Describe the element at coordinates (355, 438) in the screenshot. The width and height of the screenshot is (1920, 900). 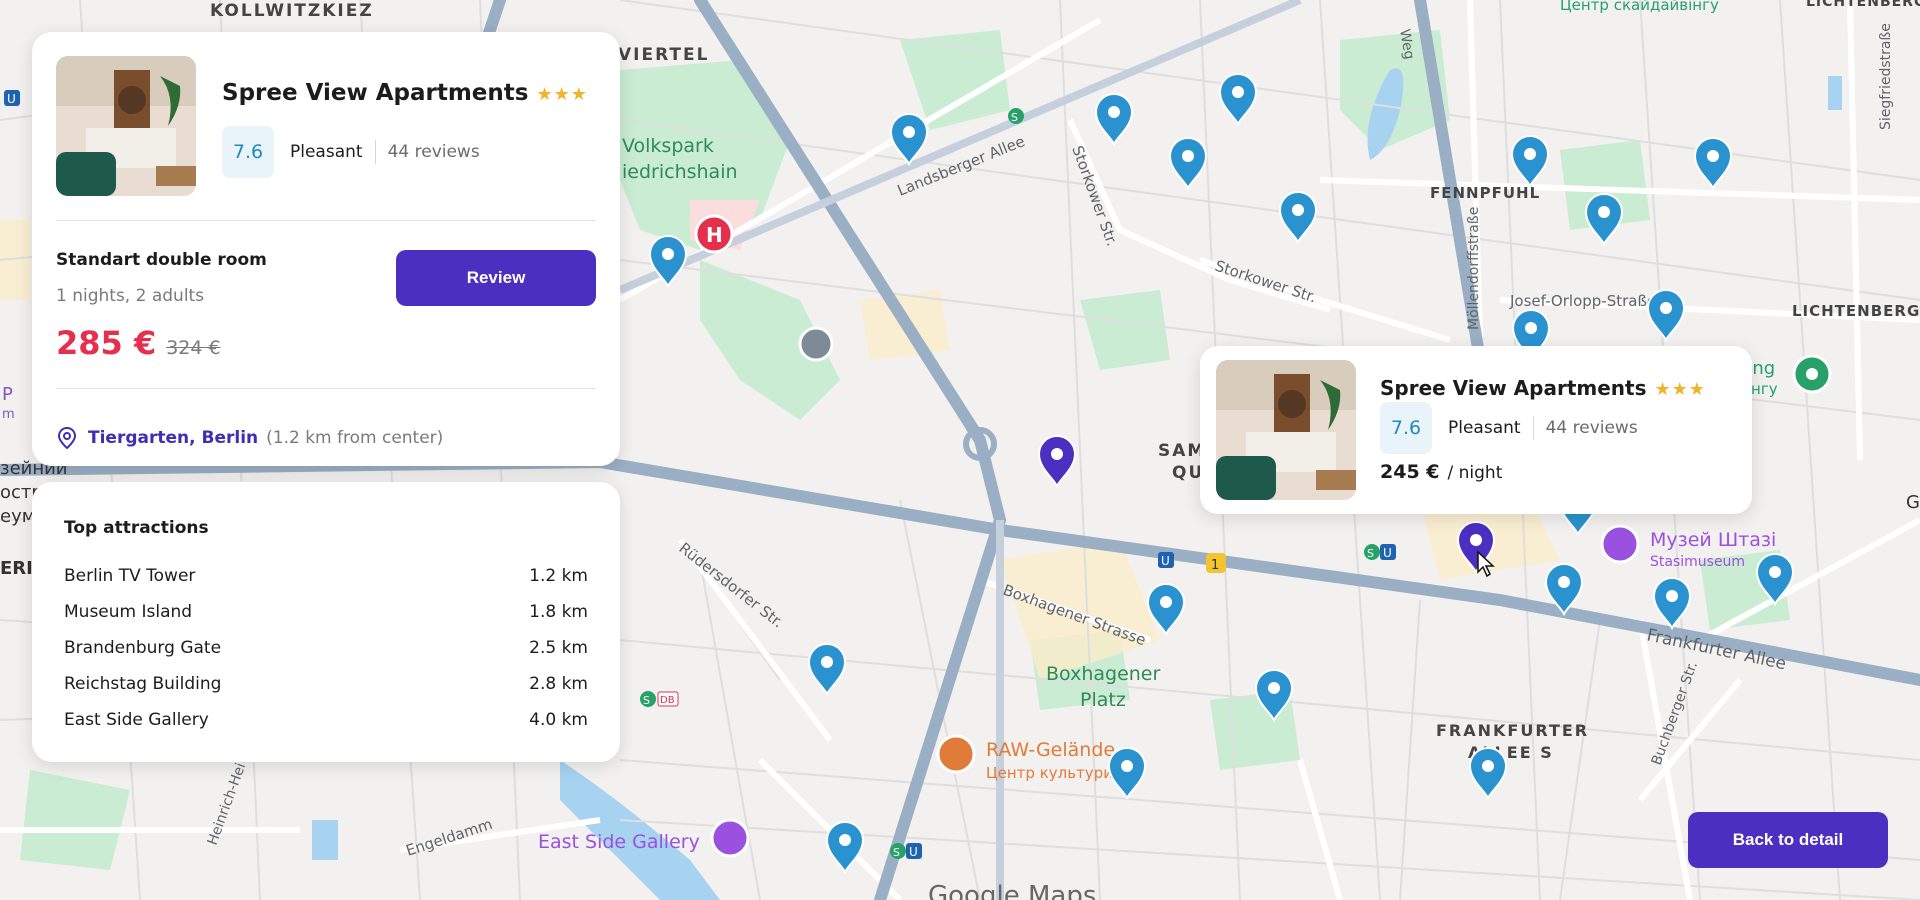
I see `location-distance: (1.2 km from center)` at that location.